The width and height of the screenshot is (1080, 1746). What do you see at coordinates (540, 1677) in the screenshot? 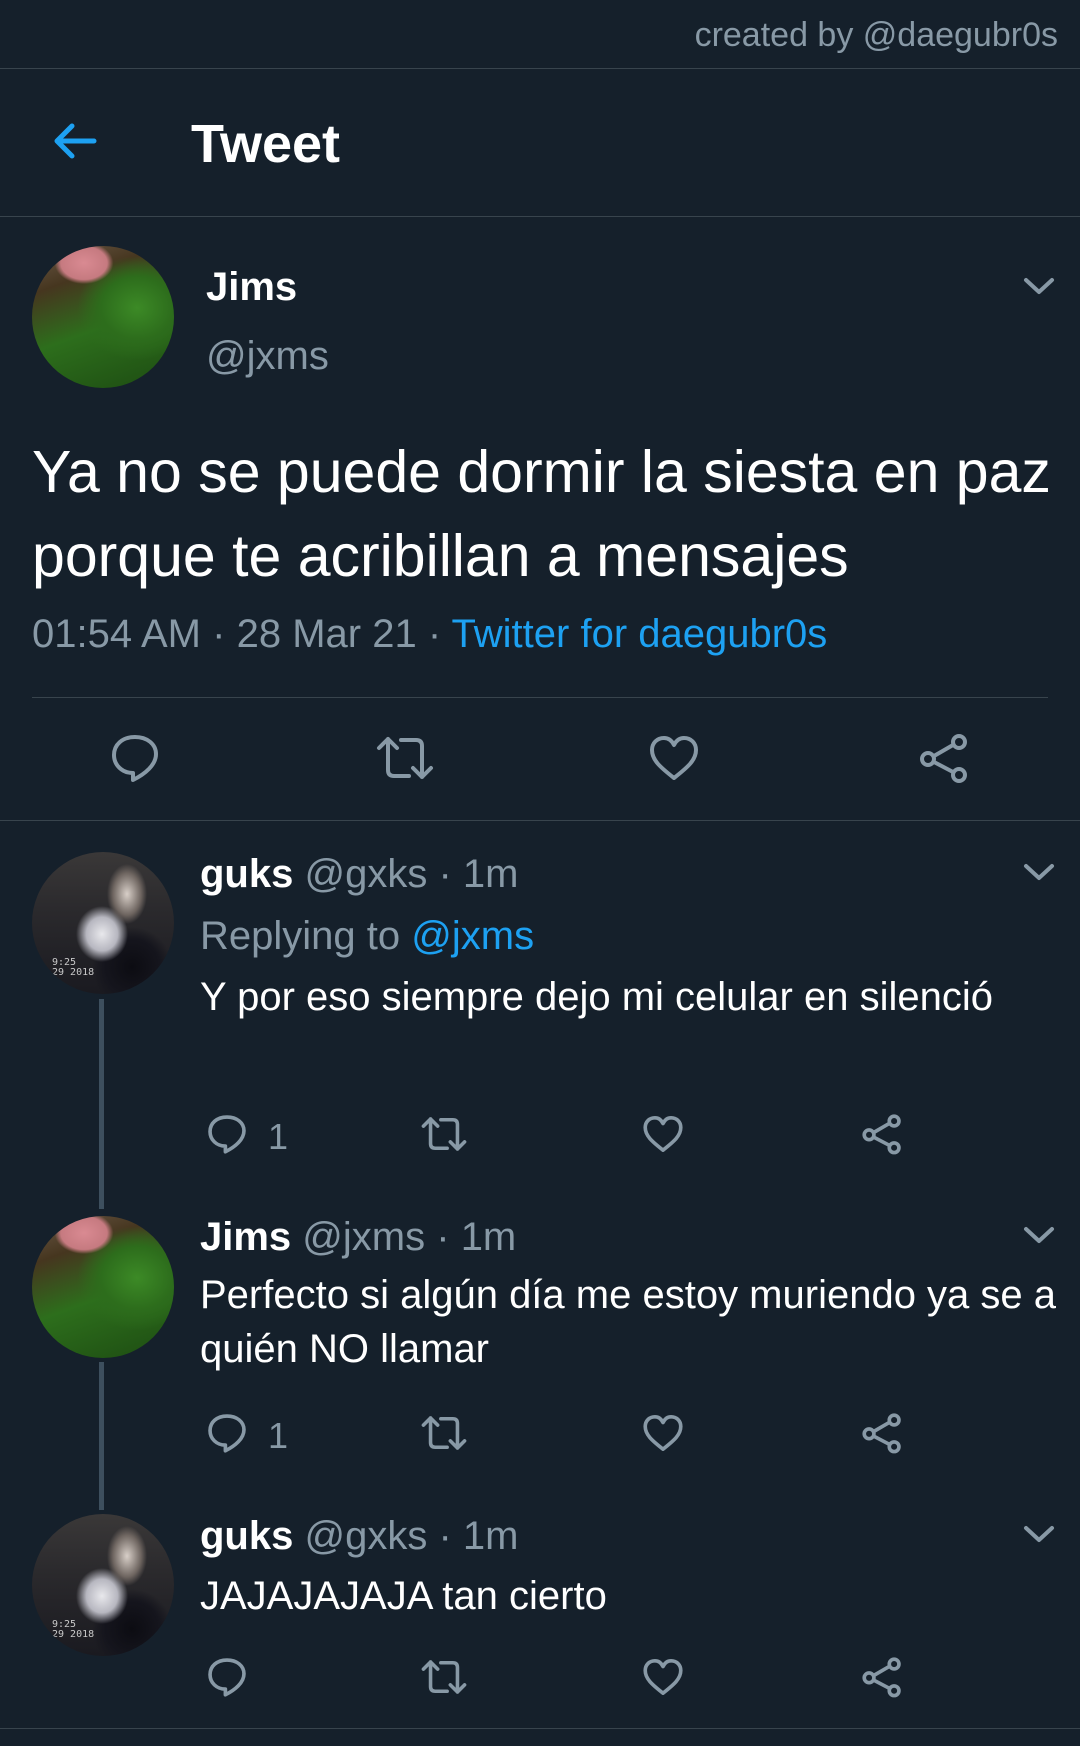
I see `reply-actions` at bounding box center [540, 1677].